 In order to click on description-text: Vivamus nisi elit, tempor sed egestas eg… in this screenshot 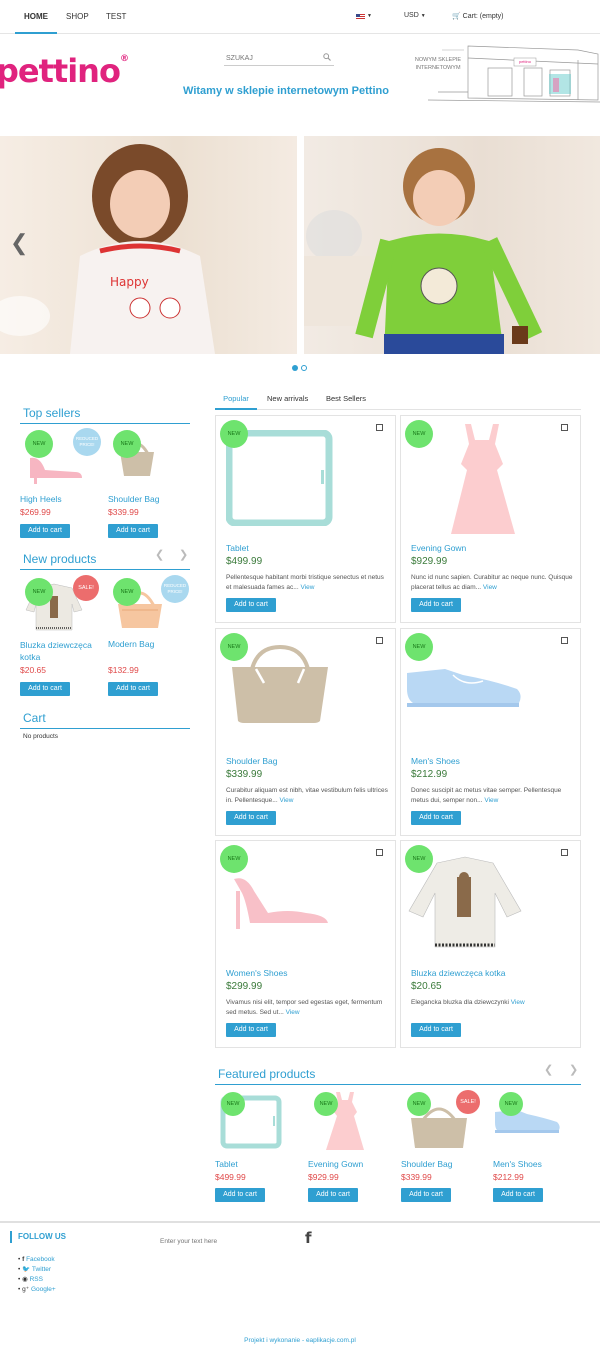, I will do `click(304, 1007)`.